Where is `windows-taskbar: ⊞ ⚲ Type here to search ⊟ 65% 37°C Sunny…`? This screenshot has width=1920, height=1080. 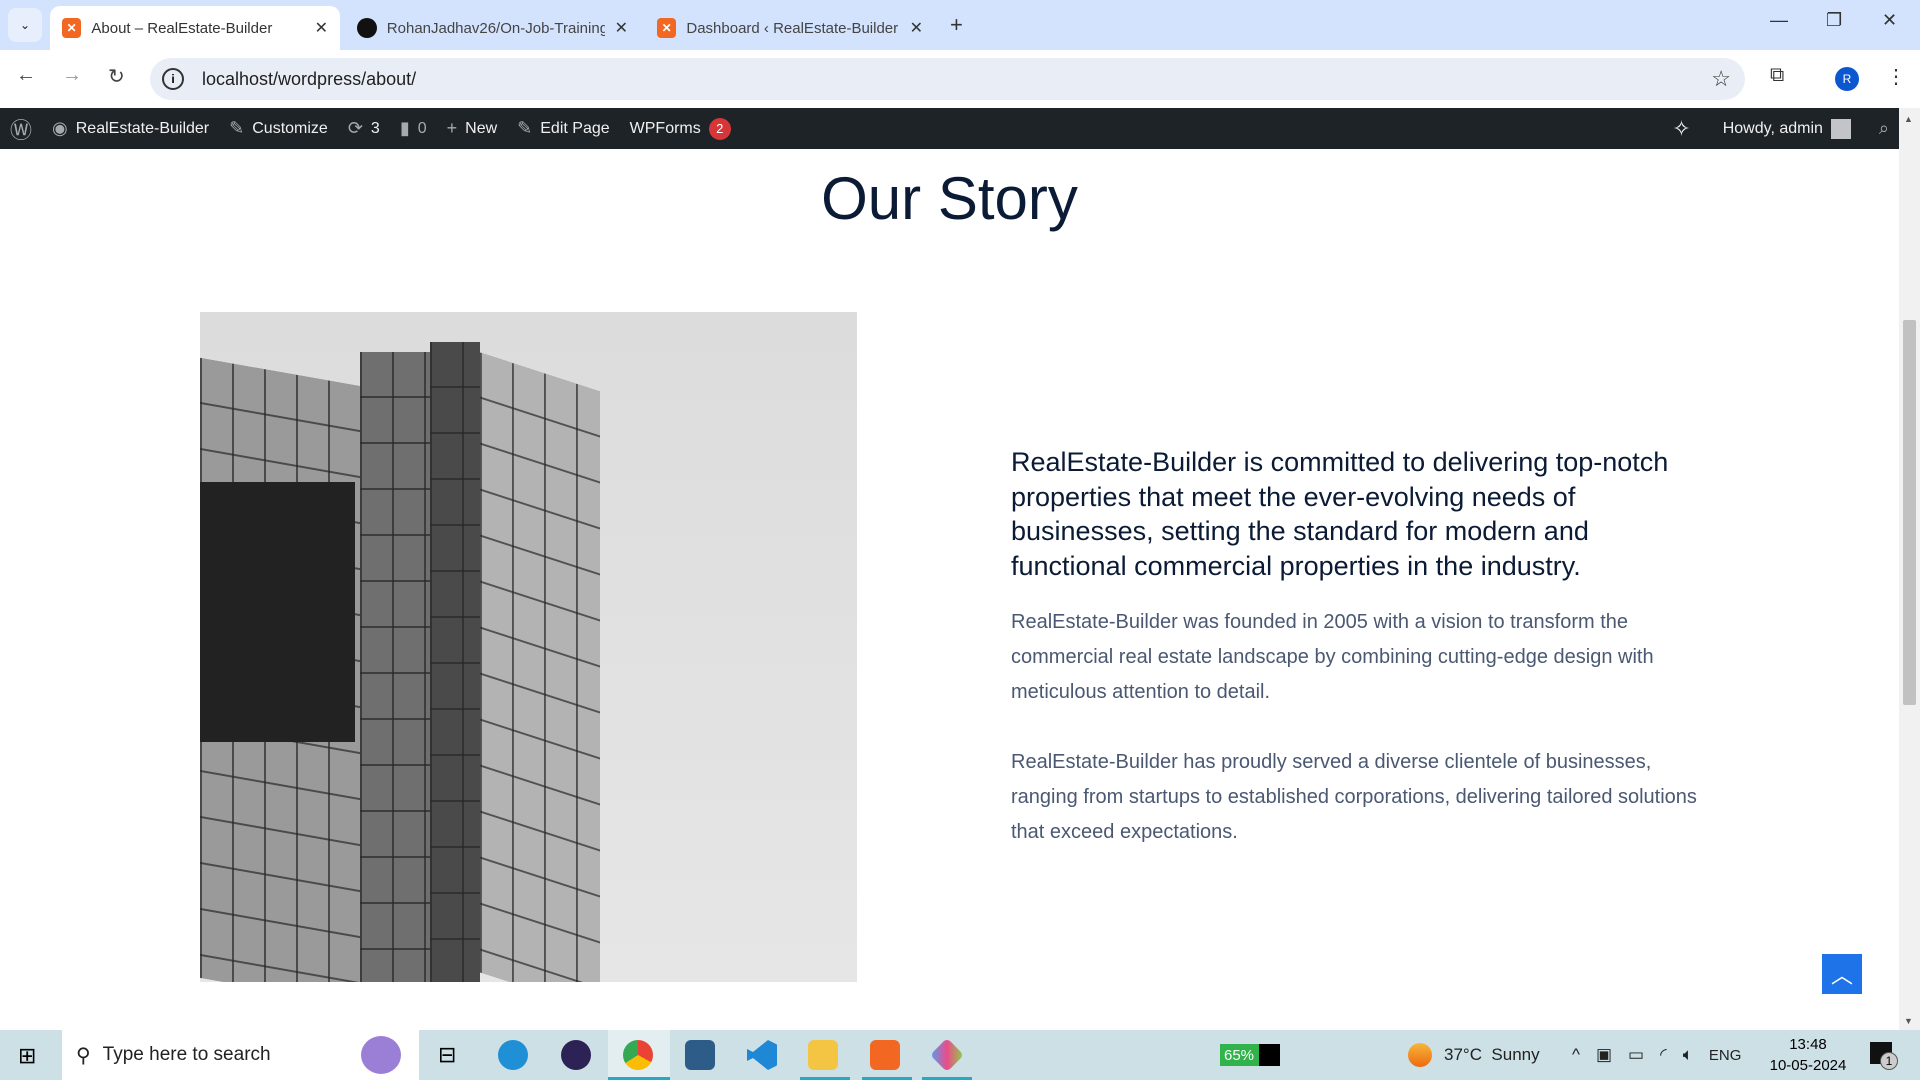
windows-taskbar: ⊞ ⚲ Type here to search ⊟ 65% 37°C Sunny… is located at coordinates (960, 1055).